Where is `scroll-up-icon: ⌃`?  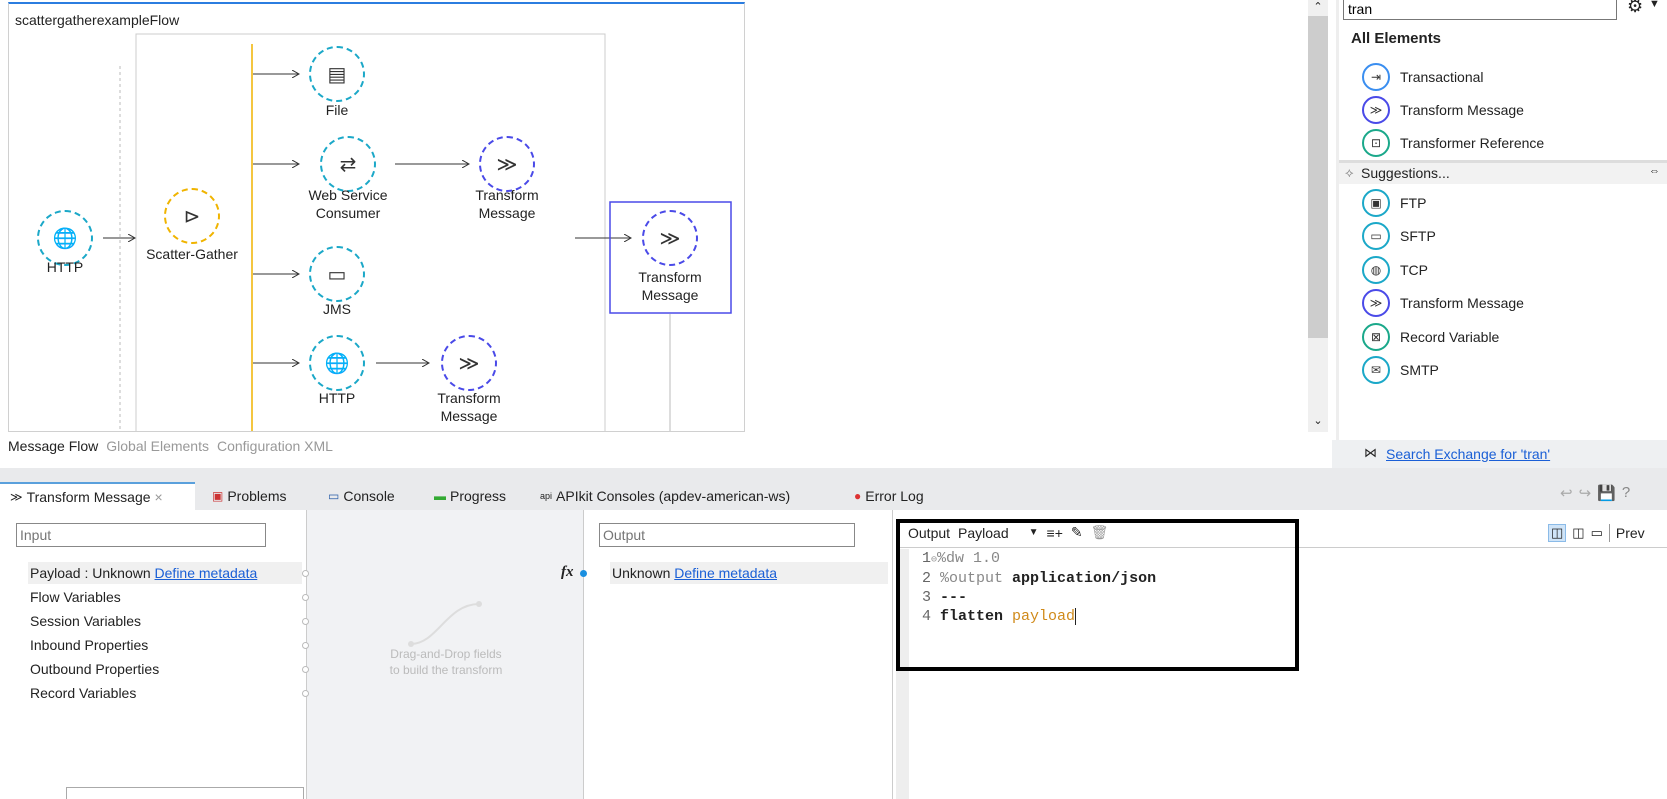
scroll-up-icon: ⌃ is located at coordinates (1318, 6).